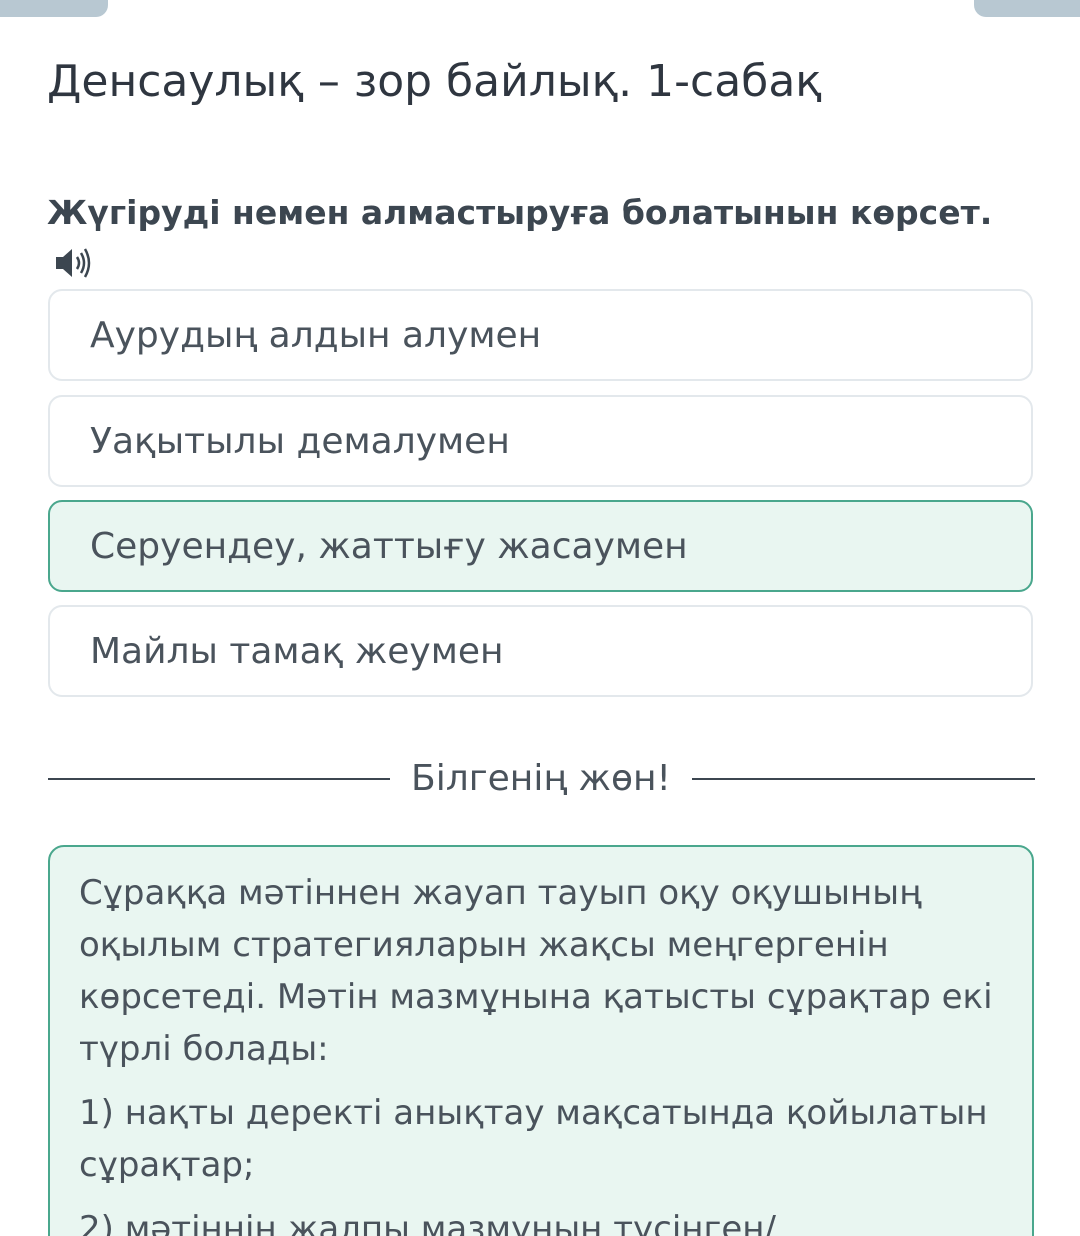 The height and width of the screenshot is (1236, 1080). I want to click on top-left-tab, so click(54, 8).